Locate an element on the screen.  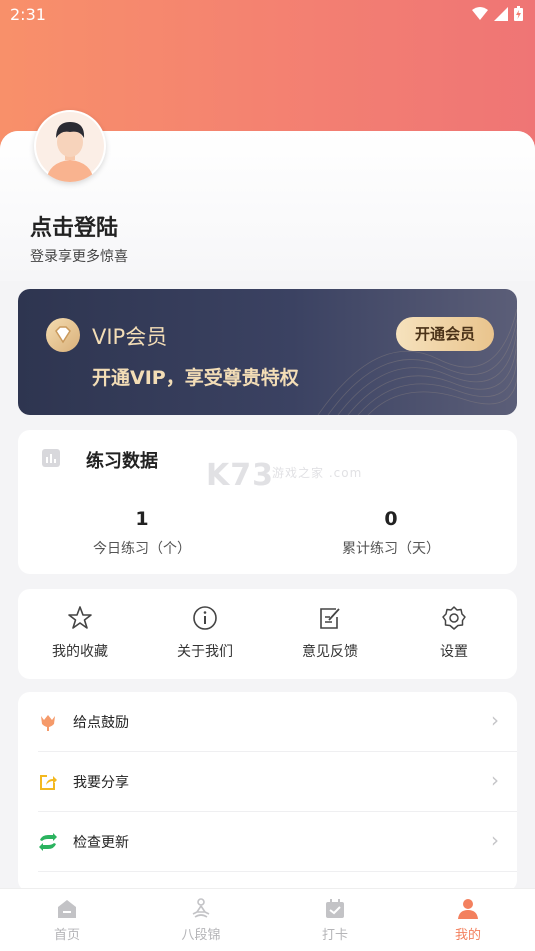
total-practice-stat: 0 累计练习（天） is located at coordinates (391, 533).